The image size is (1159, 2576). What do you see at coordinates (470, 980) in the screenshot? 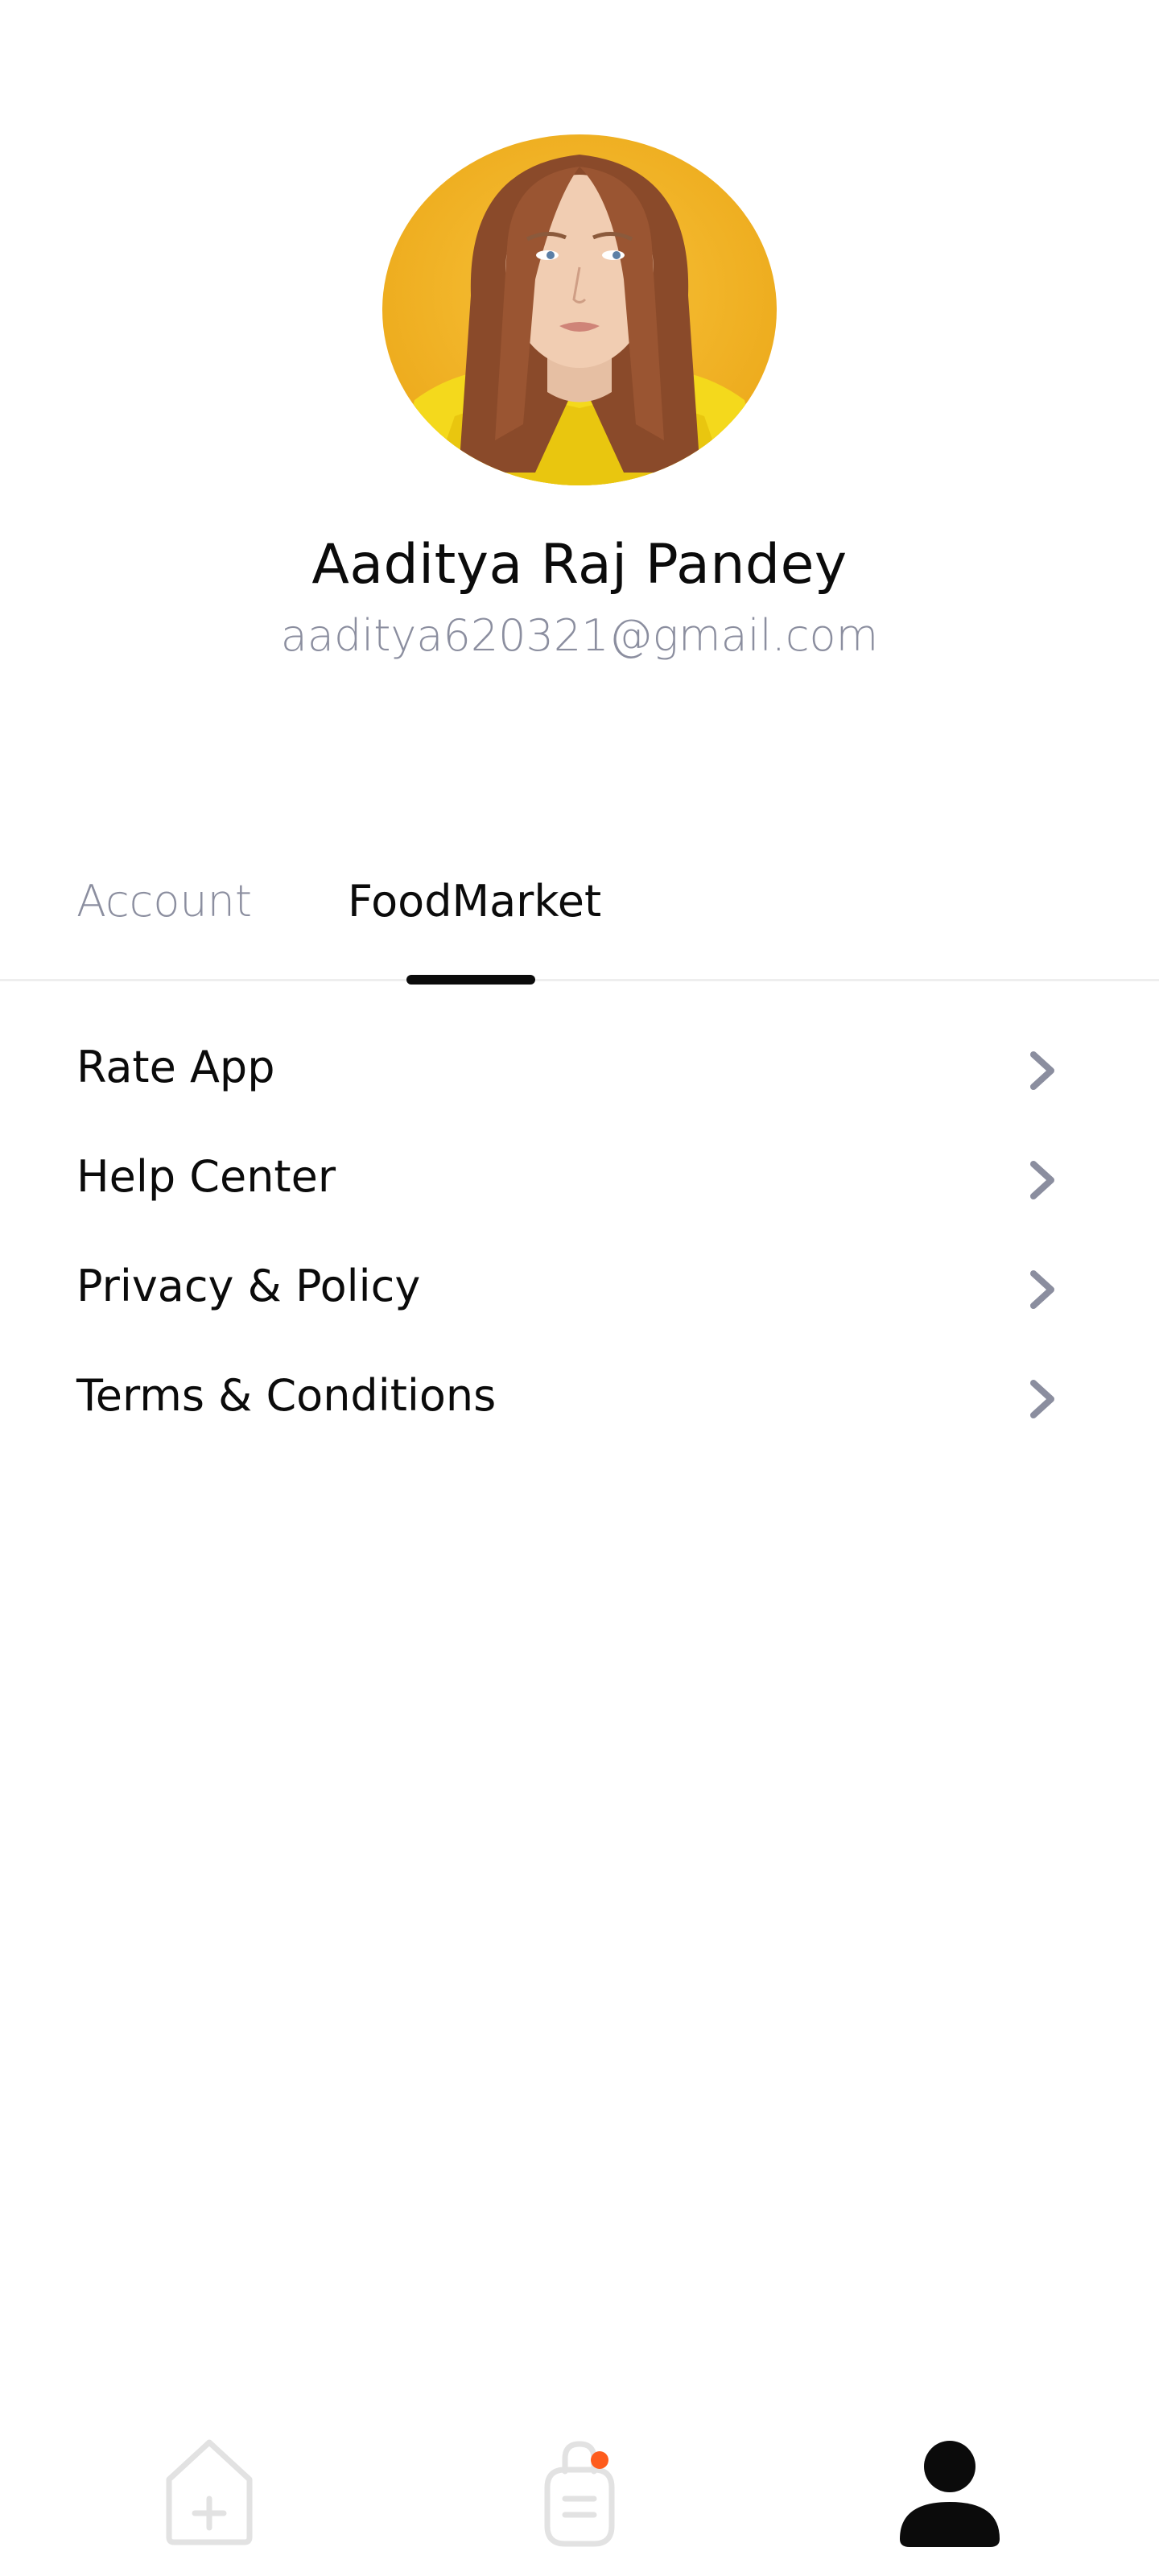
I see `active-tab-indicator` at bounding box center [470, 980].